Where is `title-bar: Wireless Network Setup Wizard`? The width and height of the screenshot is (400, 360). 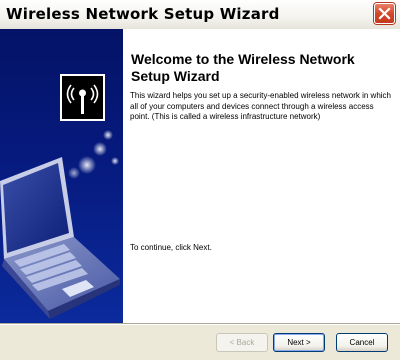 title-bar: Wireless Network Setup Wizard is located at coordinates (200, 15).